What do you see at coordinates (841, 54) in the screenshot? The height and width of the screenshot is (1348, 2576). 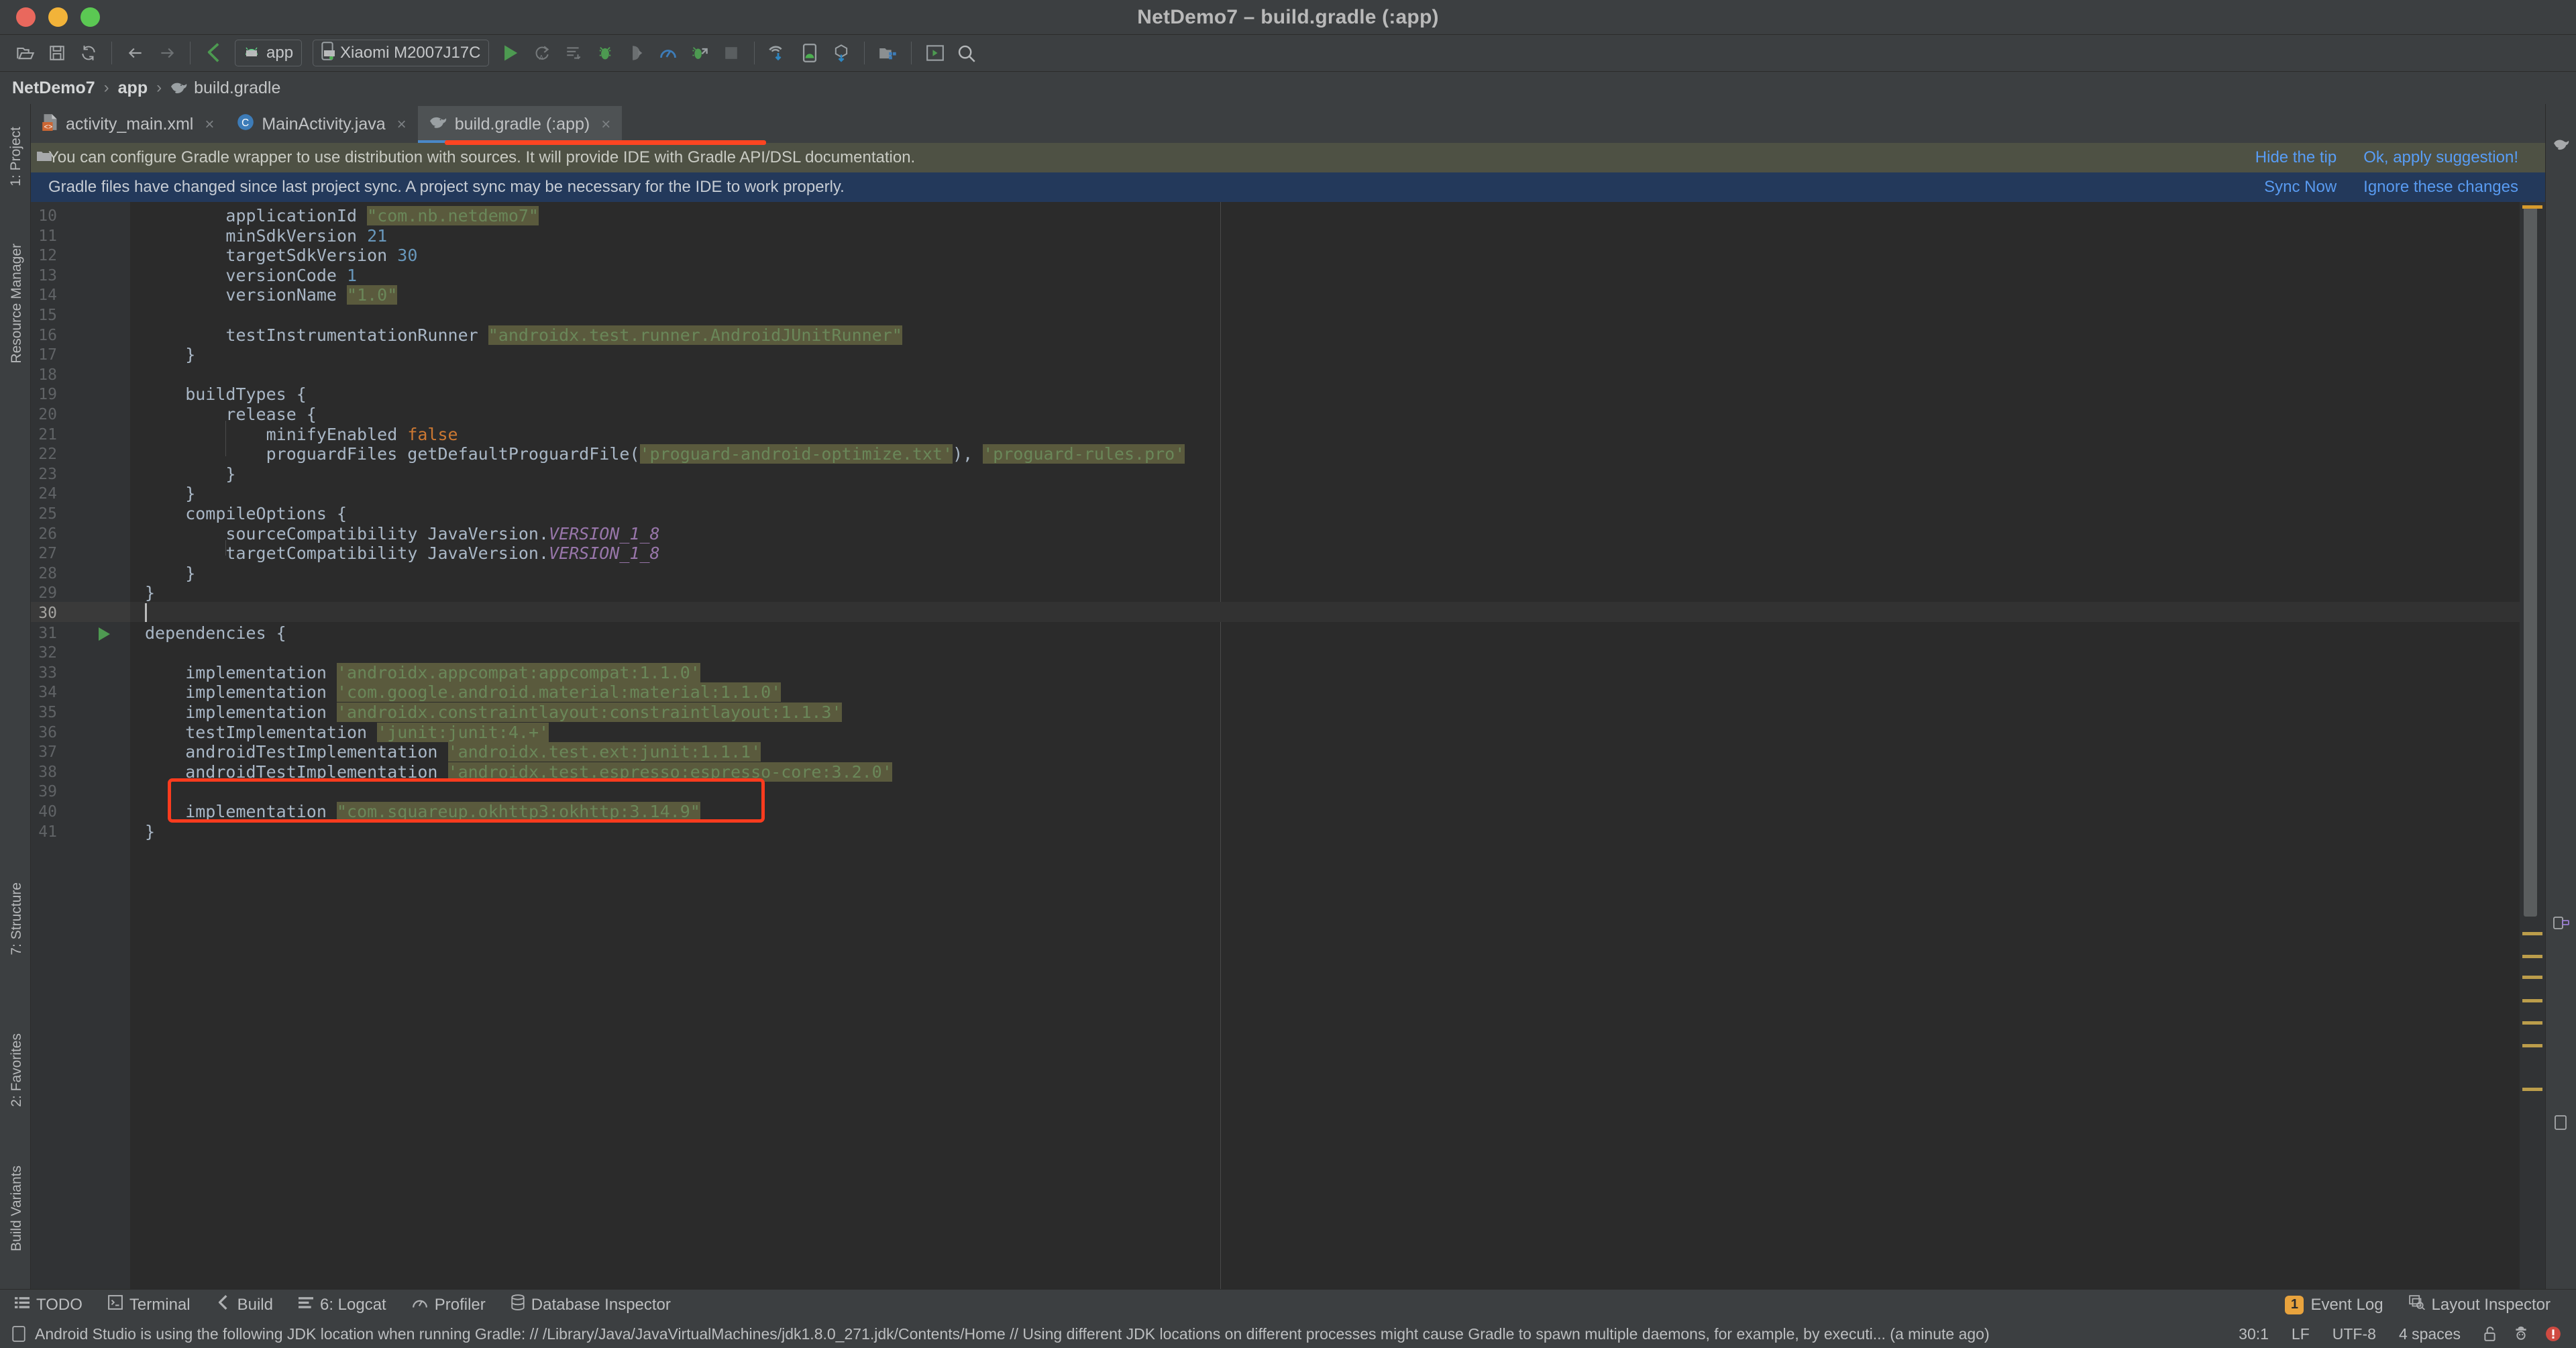 I see `sdk-manager-icon` at bounding box center [841, 54].